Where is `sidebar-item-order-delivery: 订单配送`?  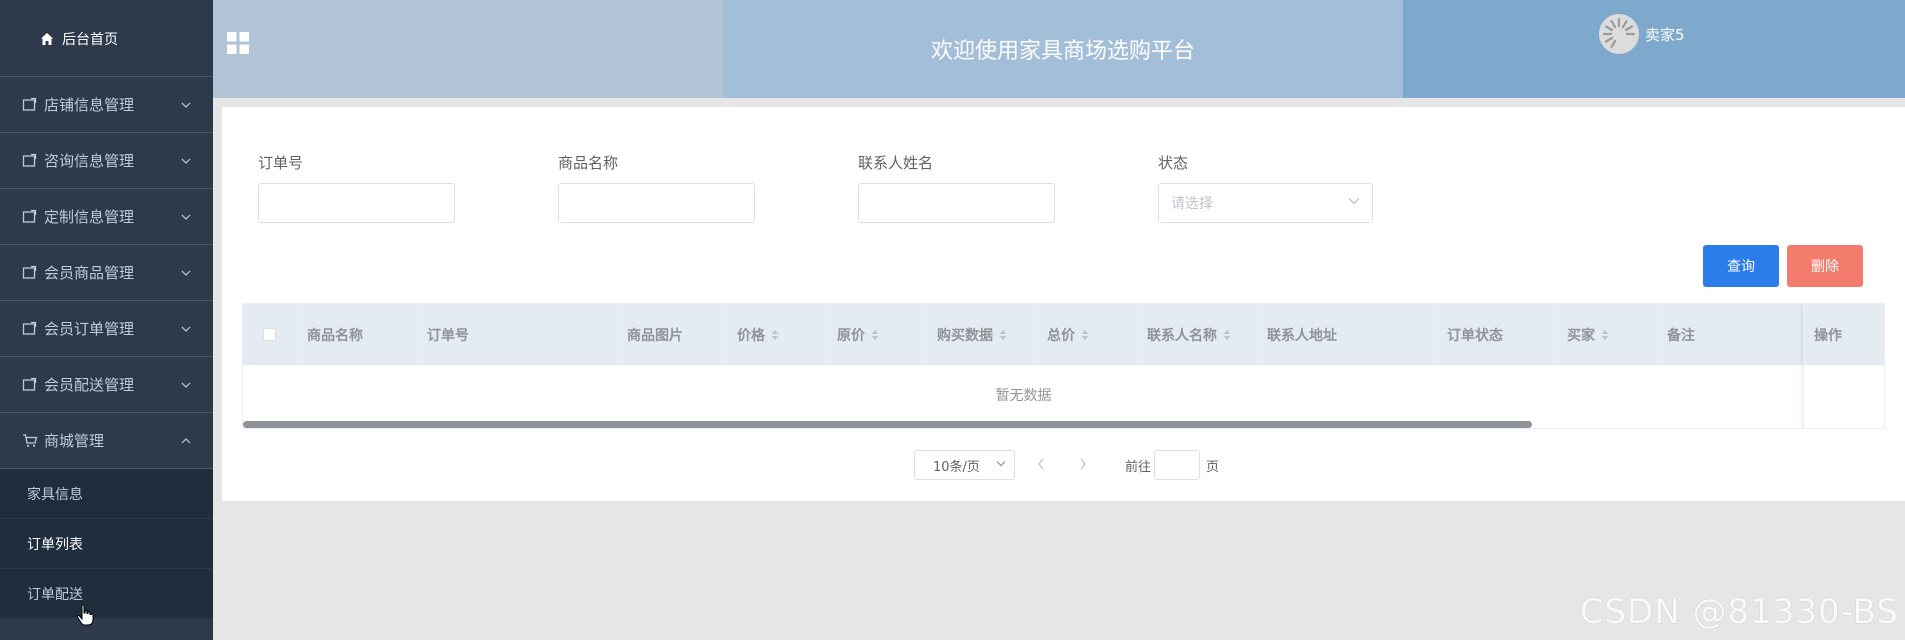
sidebar-item-order-delivery: 订单配送 is located at coordinates (106, 594).